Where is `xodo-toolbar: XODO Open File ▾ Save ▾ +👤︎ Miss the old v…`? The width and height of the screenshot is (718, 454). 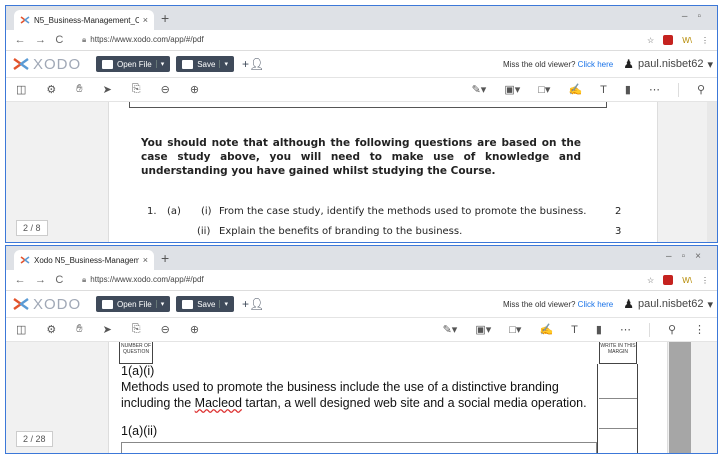 xodo-toolbar: XODO Open File ▾ Save ▾ +👤︎ Miss the old v… is located at coordinates (361, 64).